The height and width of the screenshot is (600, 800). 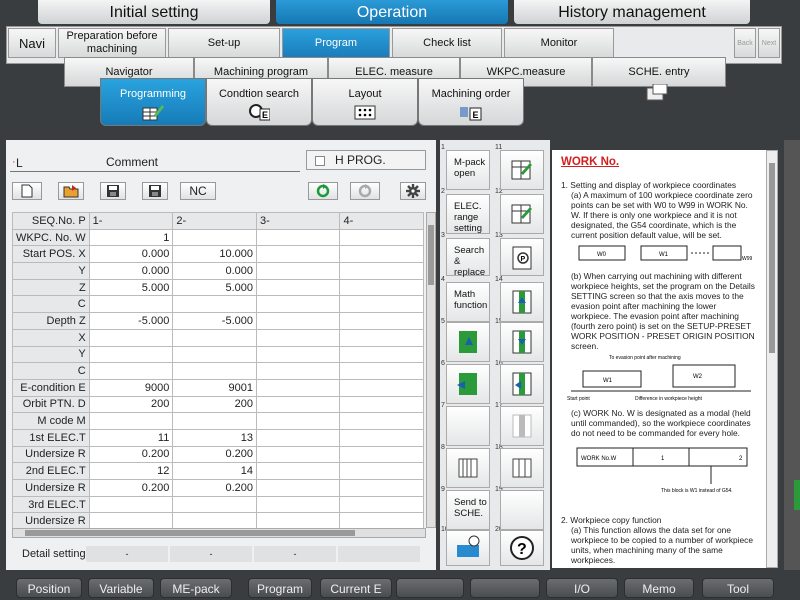 What do you see at coordinates (468, 214) in the screenshot?
I see `elec-range-setting-button: ELEC. range setting` at bounding box center [468, 214].